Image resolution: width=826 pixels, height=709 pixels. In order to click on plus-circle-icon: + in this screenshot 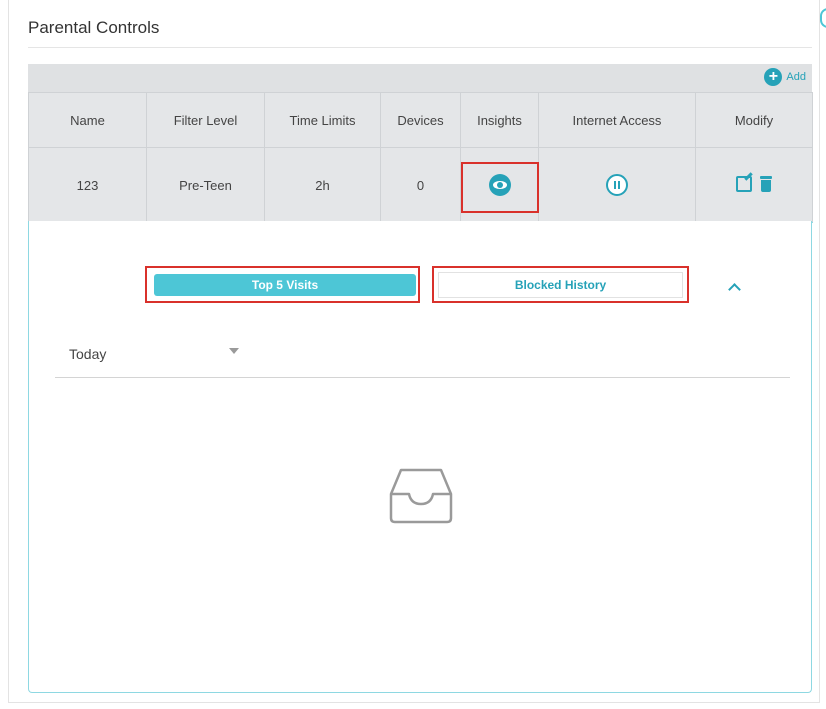, I will do `click(773, 77)`.